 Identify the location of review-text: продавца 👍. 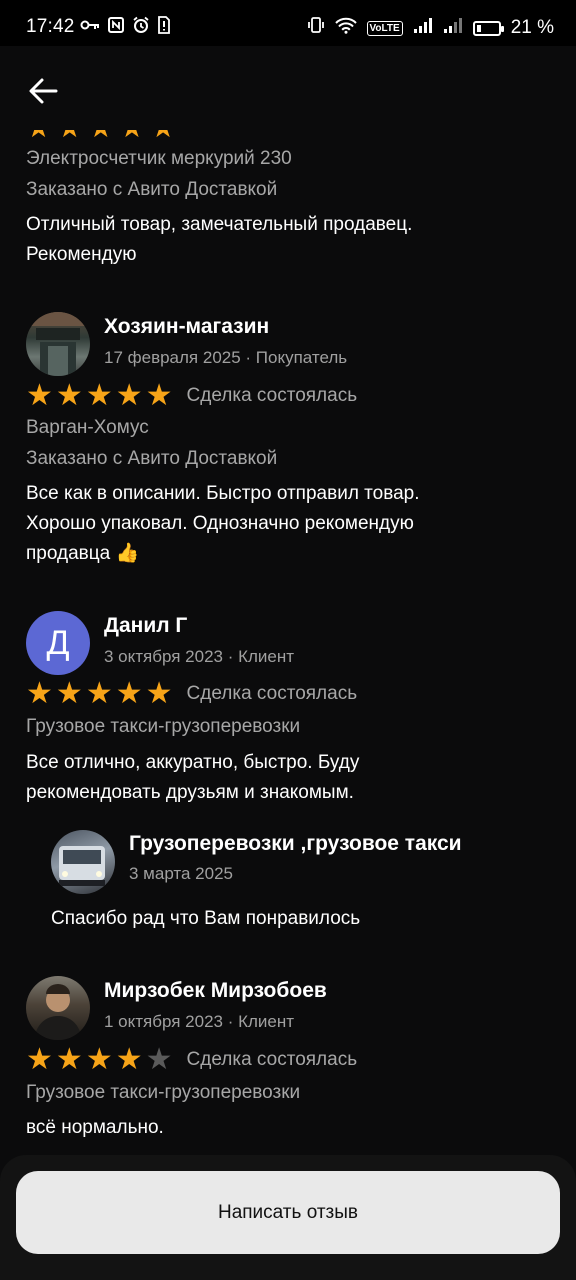
(83, 553).